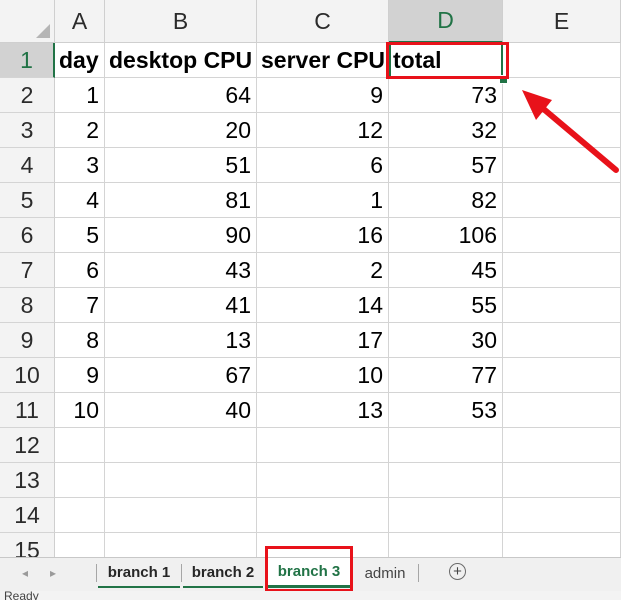  Describe the element at coordinates (323, 375) in the screenshot. I see `cell-c10: 10` at that location.